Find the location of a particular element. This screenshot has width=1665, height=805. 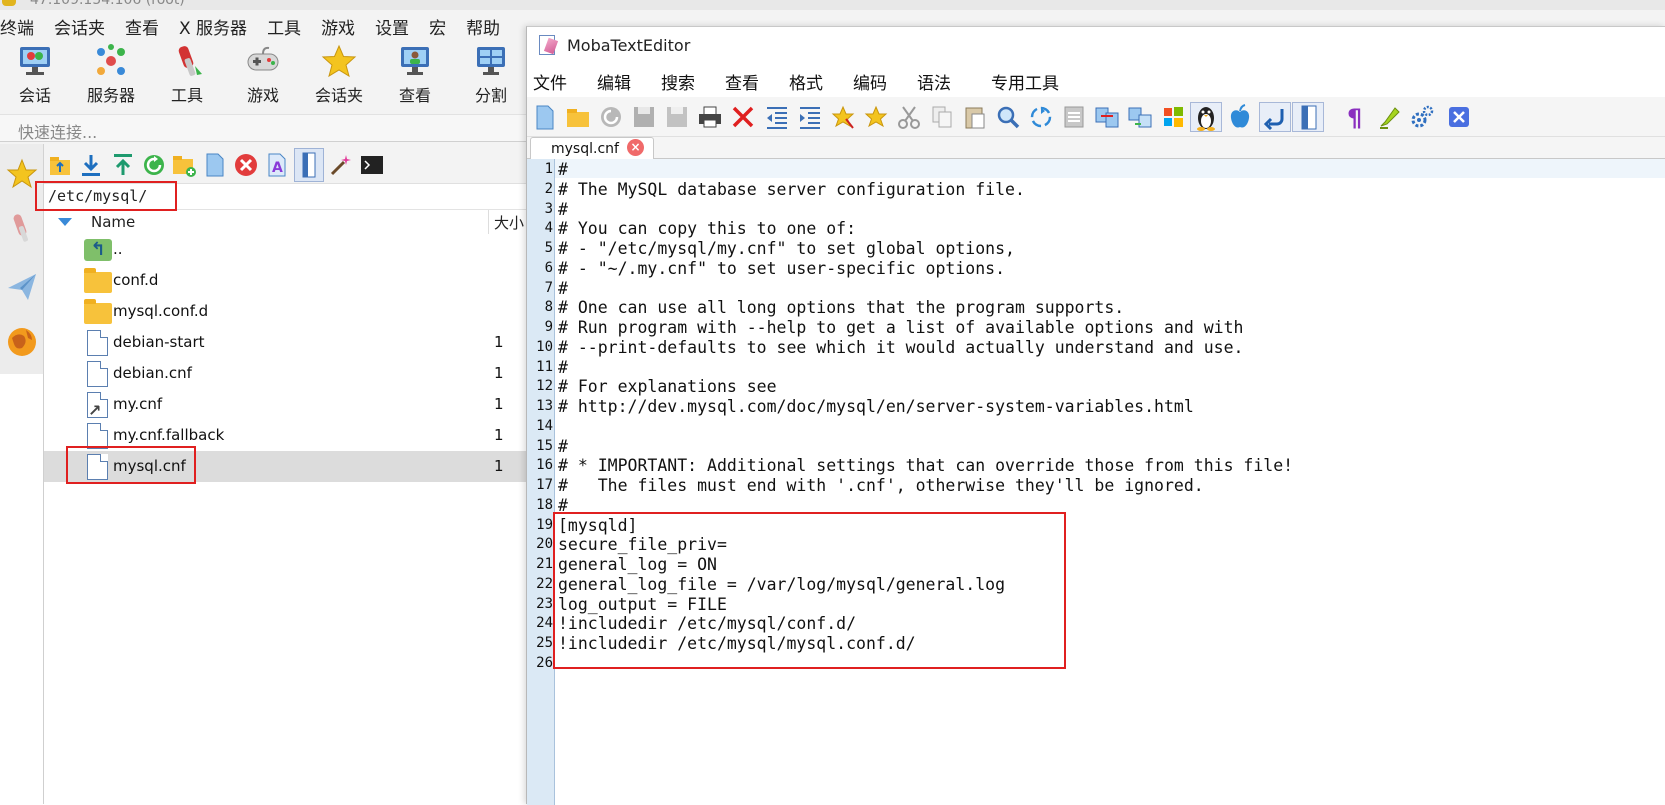

gamepad-icon is located at coordinates (263, 61).